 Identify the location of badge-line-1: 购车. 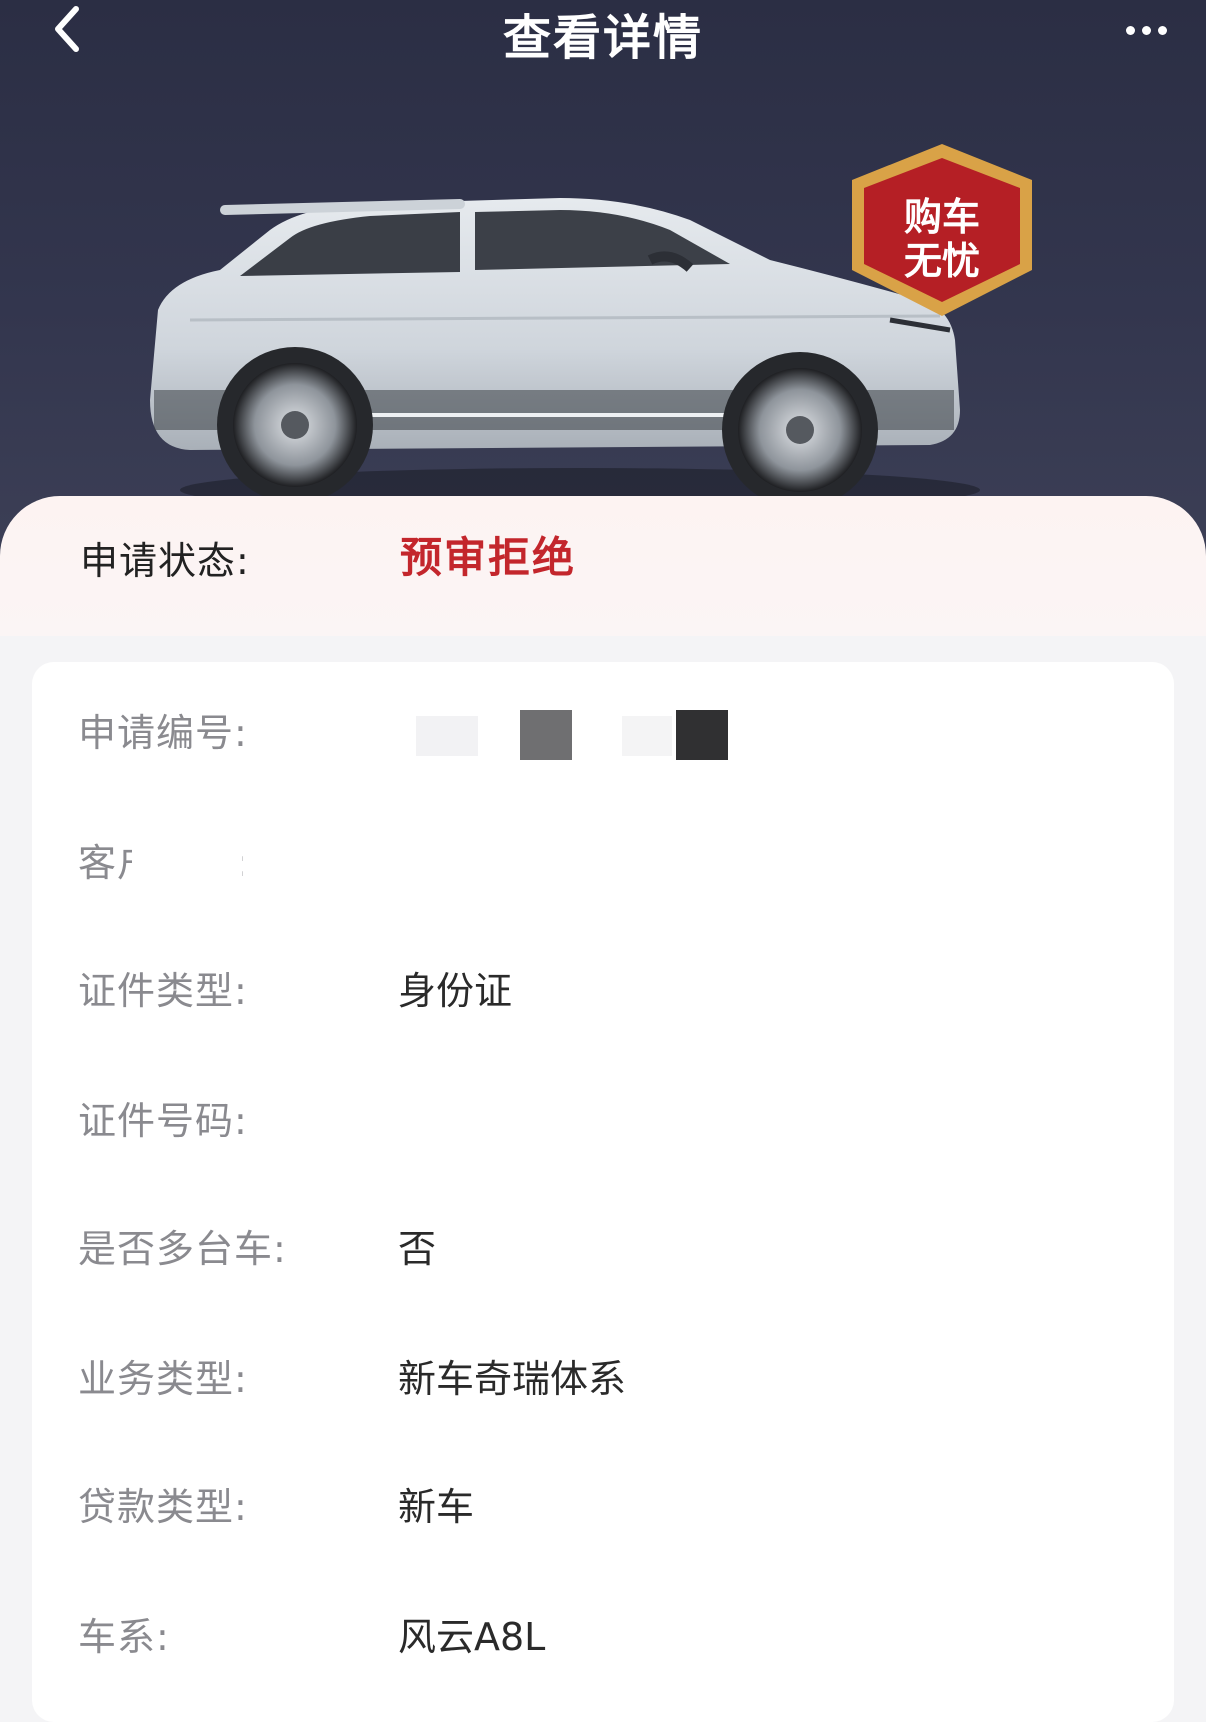
(942, 217).